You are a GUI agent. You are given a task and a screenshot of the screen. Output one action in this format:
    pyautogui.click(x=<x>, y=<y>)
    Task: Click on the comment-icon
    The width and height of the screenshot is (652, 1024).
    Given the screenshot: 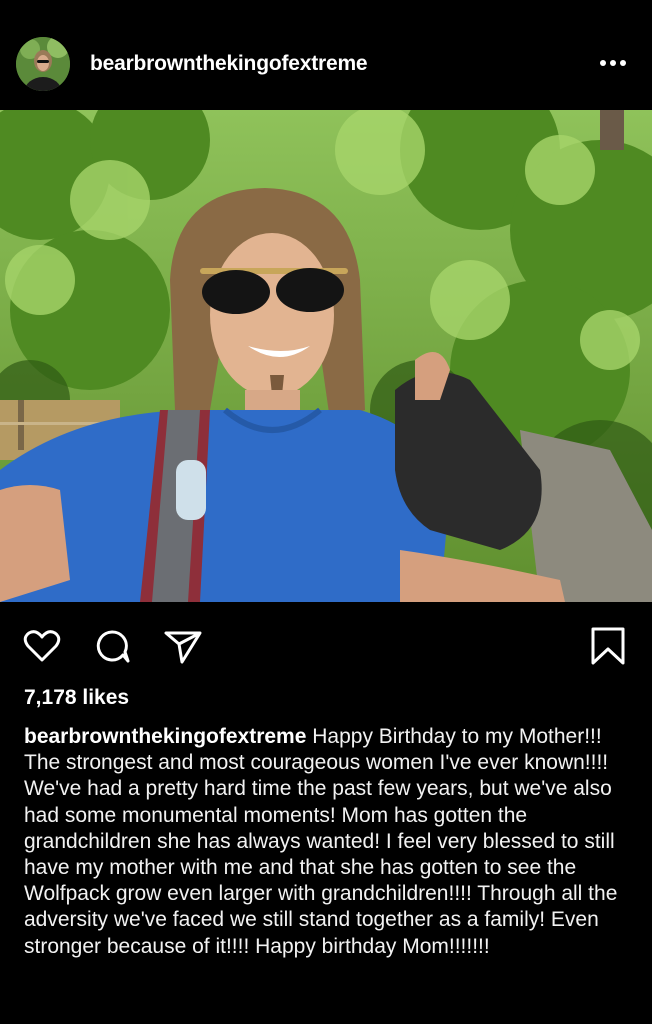 What is the action you would take?
    pyautogui.click(x=112, y=646)
    